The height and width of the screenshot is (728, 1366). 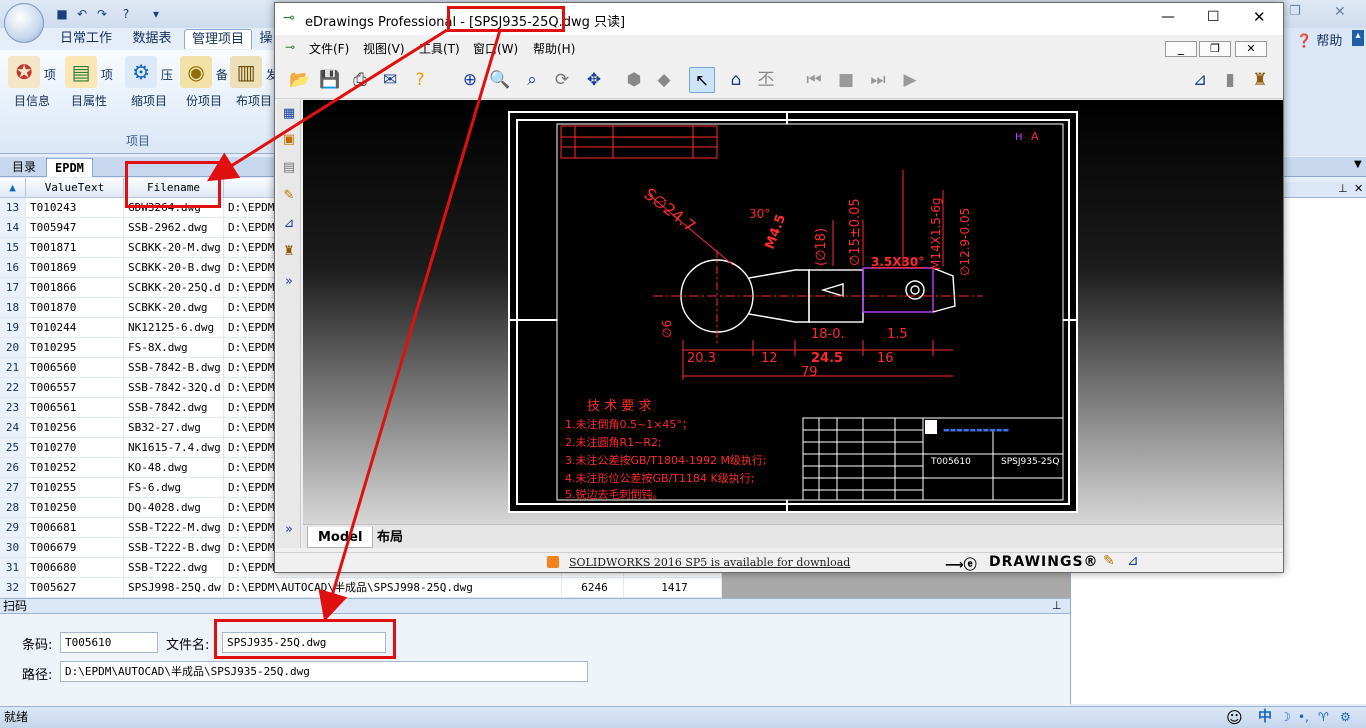 I want to click on row-filename: SSB-T222-B.dwg, so click(x=174, y=548).